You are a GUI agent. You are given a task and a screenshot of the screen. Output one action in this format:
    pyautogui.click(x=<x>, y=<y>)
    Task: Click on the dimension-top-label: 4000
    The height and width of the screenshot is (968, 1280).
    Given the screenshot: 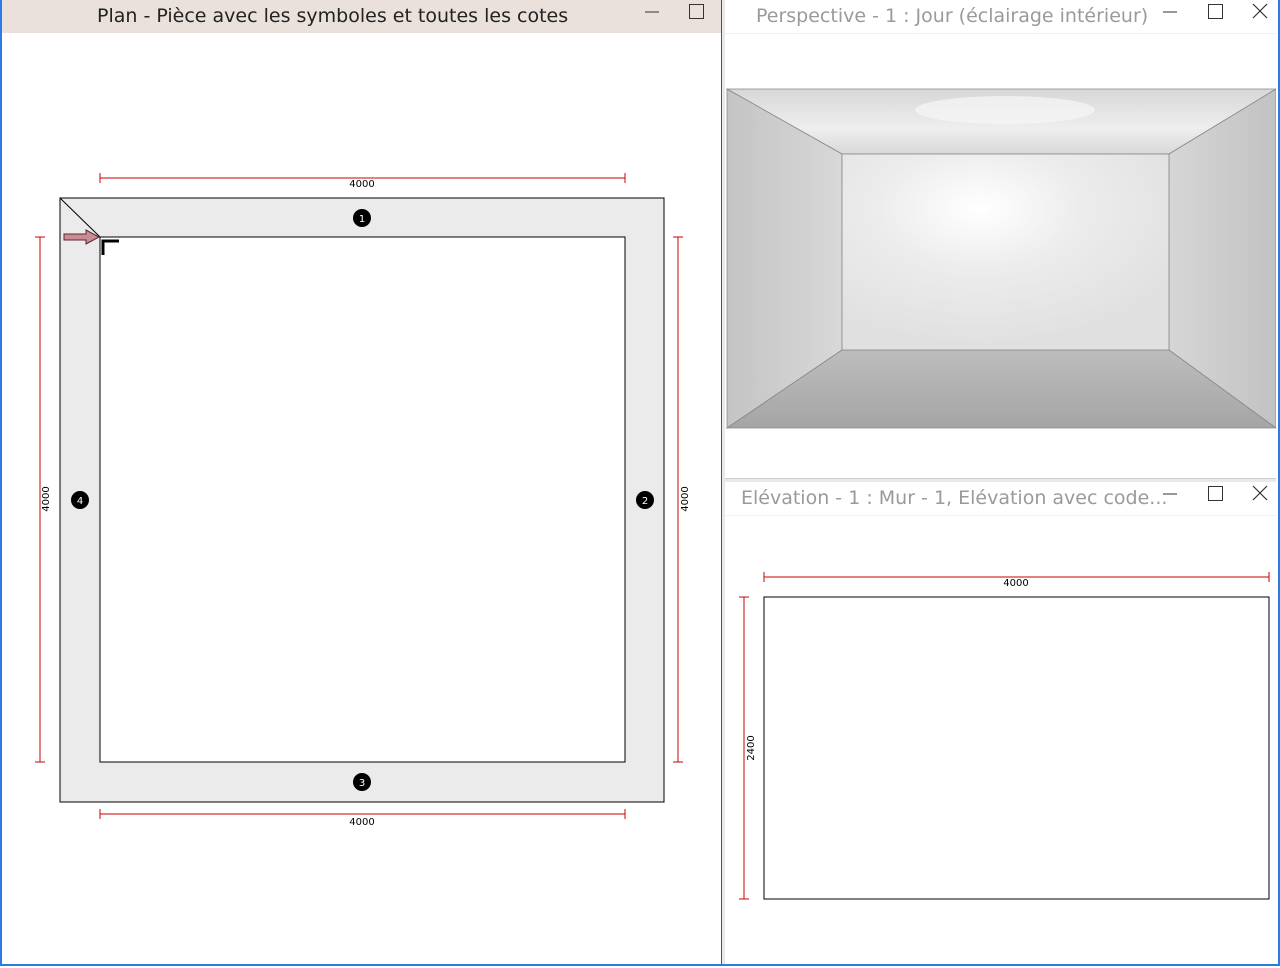 What is the action you would take?
    pyautogui.click(x=361, y=184)
    